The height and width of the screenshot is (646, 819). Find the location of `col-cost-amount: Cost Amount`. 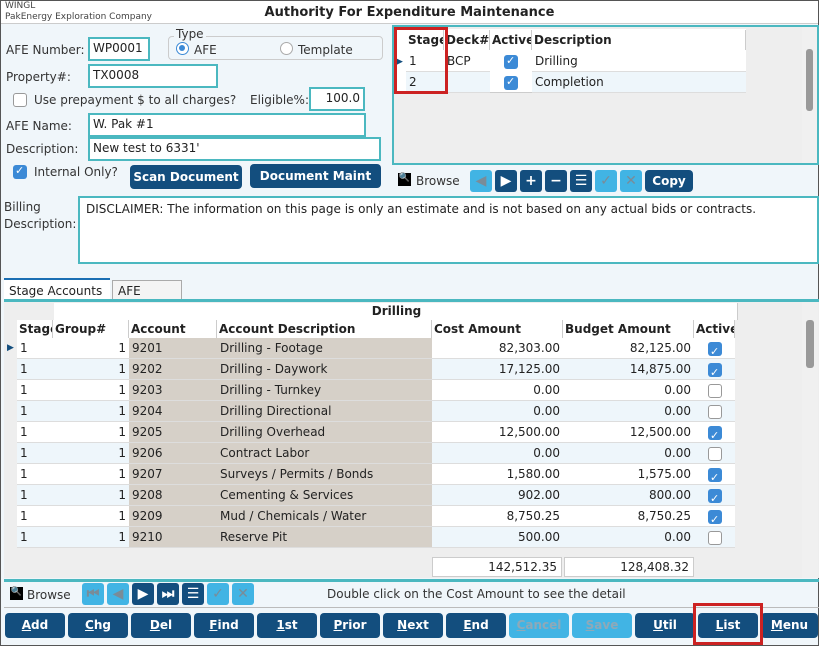

col-cost-amount: Cost Amount is located at coordinates (497, 329).